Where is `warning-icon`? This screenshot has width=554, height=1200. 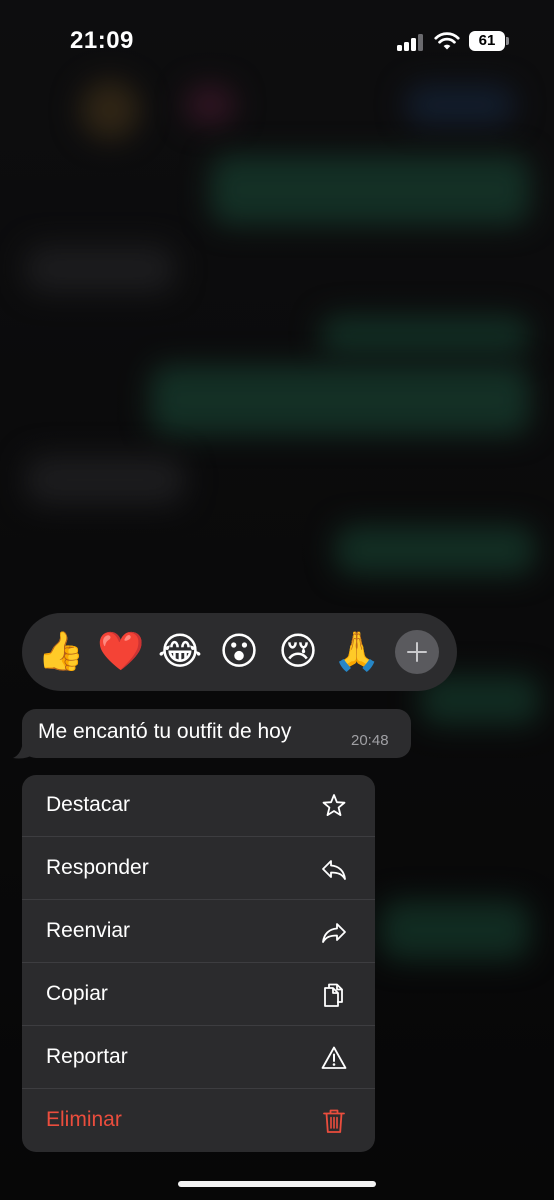 warning-icon is located at coordinates (334, 1057).